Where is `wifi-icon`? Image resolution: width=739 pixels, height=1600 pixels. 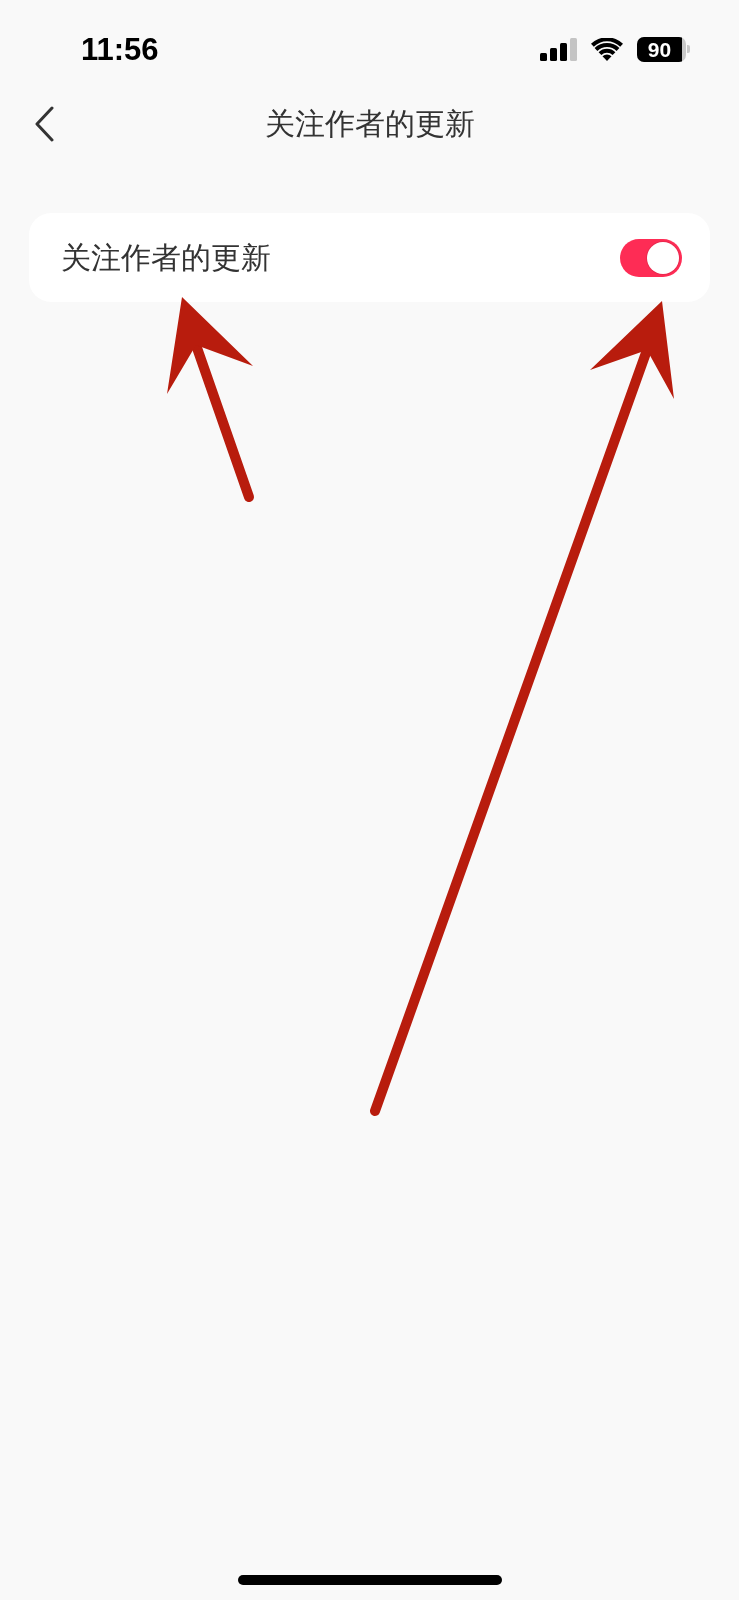
wifi-icon is located at coordinates (607, 49).